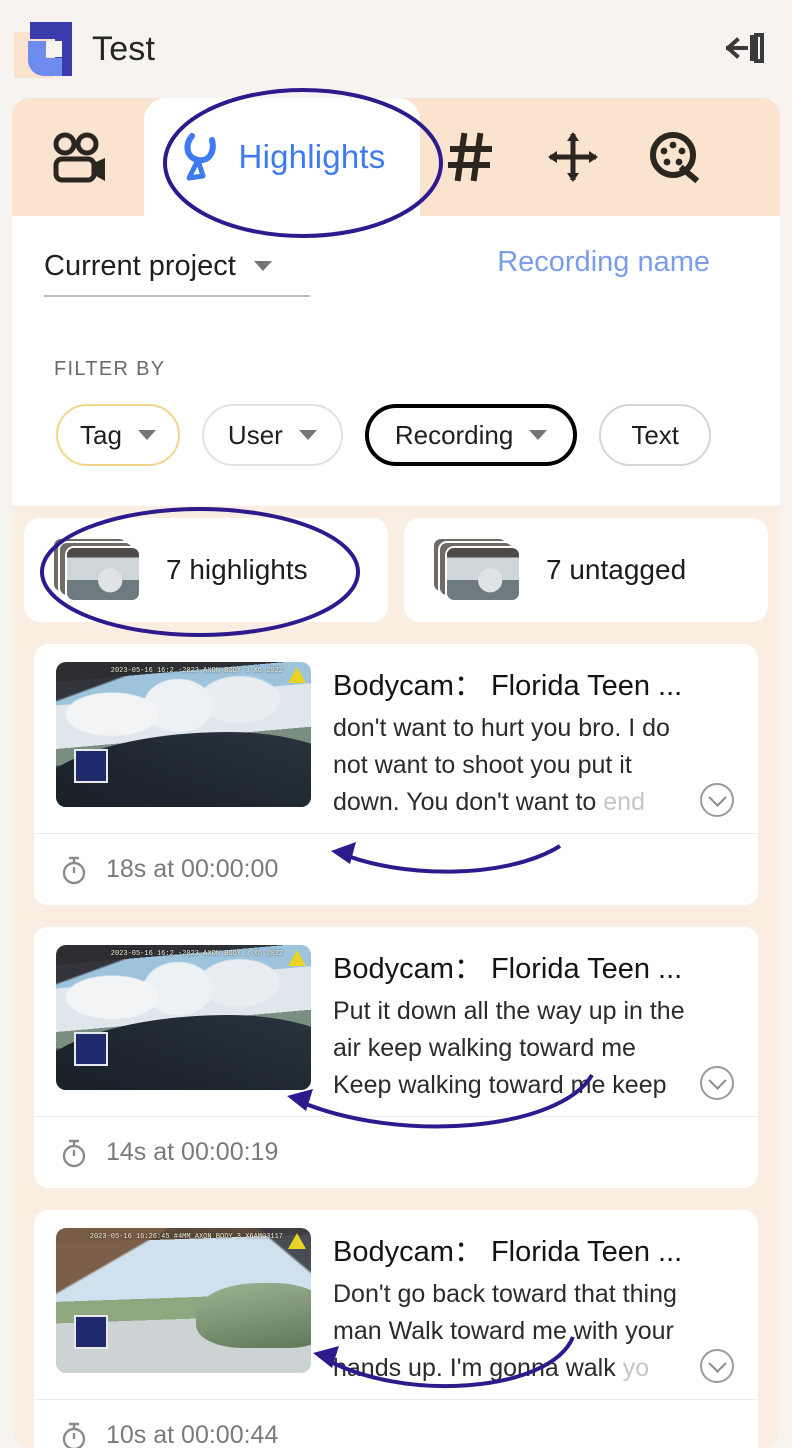  What do you see at coordinates (396, 1423) in the screenshot?
I see `highlight-footer: 10s at 00:00:44` at bounding box center [396, 1423].